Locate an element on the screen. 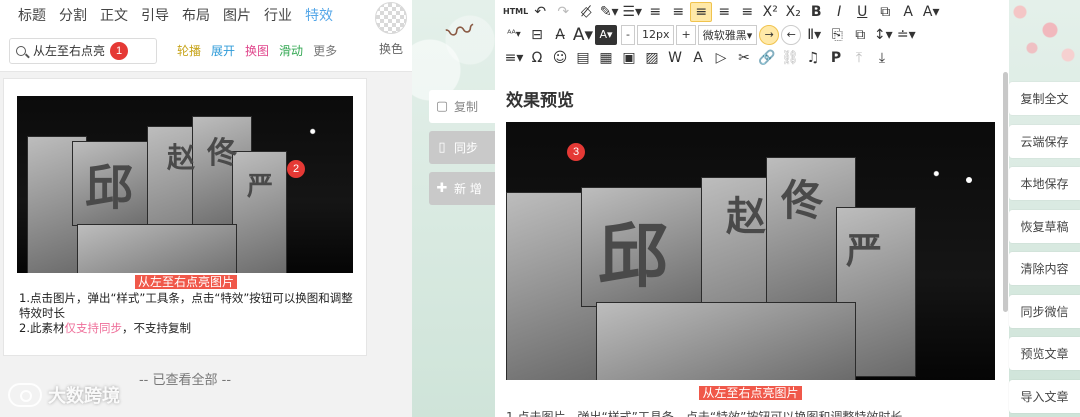  indent-left-icon: ← is located at coordinates (791, 34).